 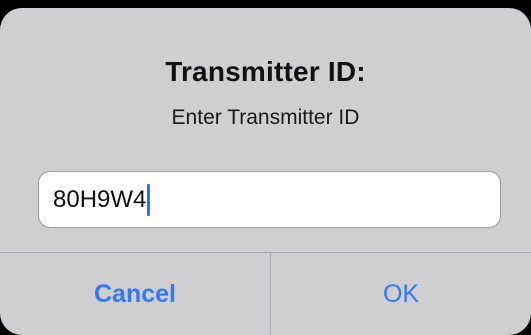 I want to click on cancel-button: Cancel, so click(x=135, y=294).